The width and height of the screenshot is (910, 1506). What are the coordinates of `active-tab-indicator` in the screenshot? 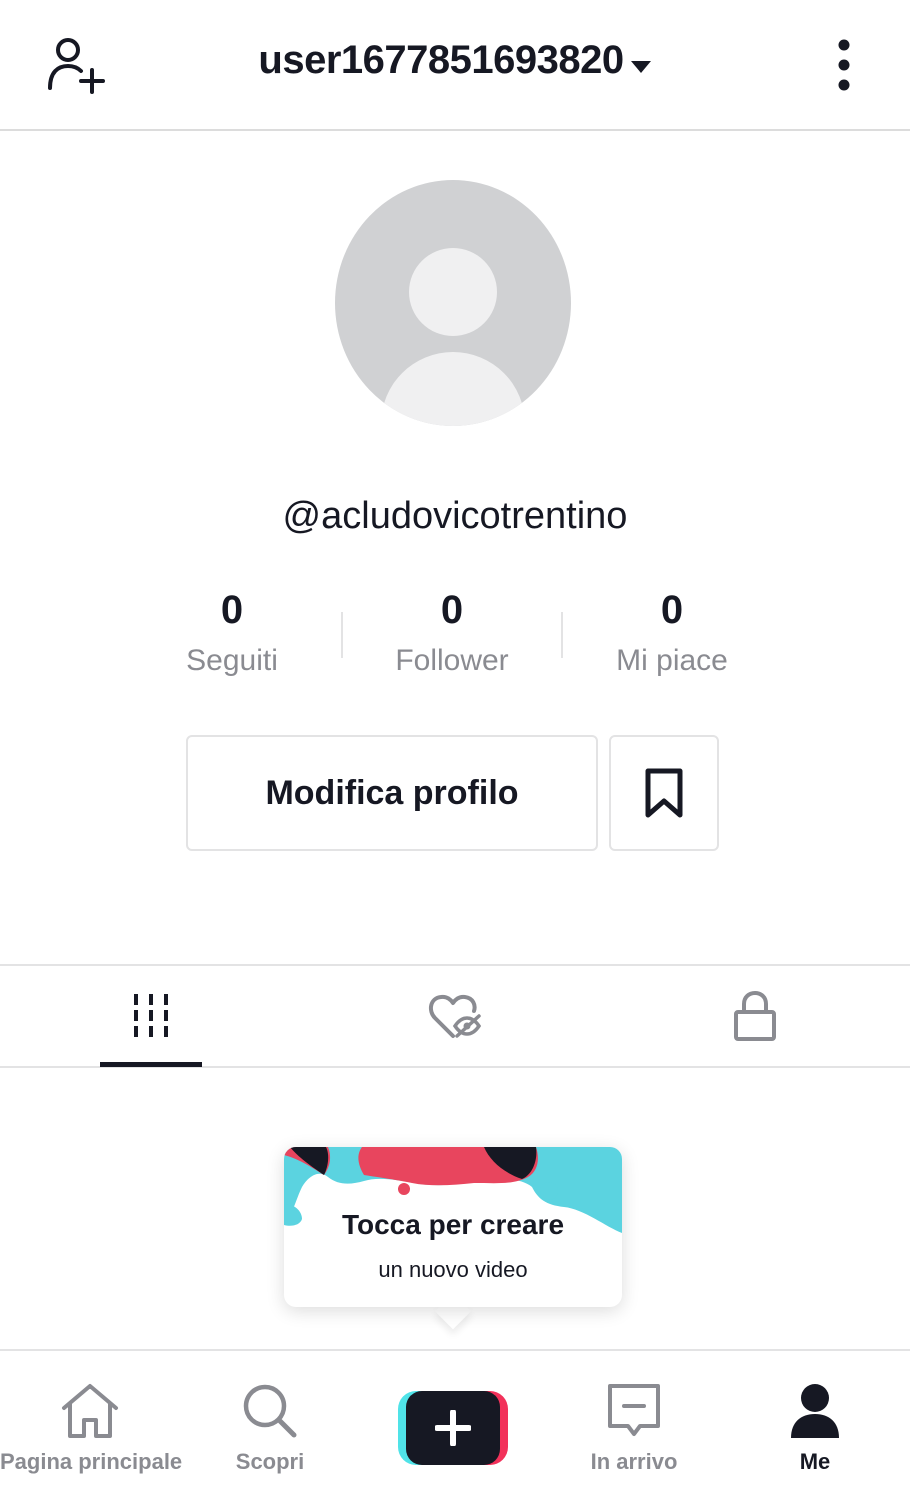 It's located at (151, 1064).